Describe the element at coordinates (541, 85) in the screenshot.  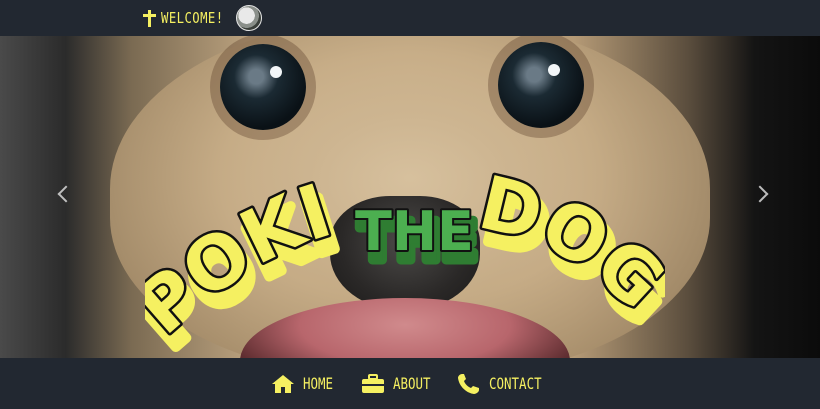
I see `dog-right-eye` at that location.